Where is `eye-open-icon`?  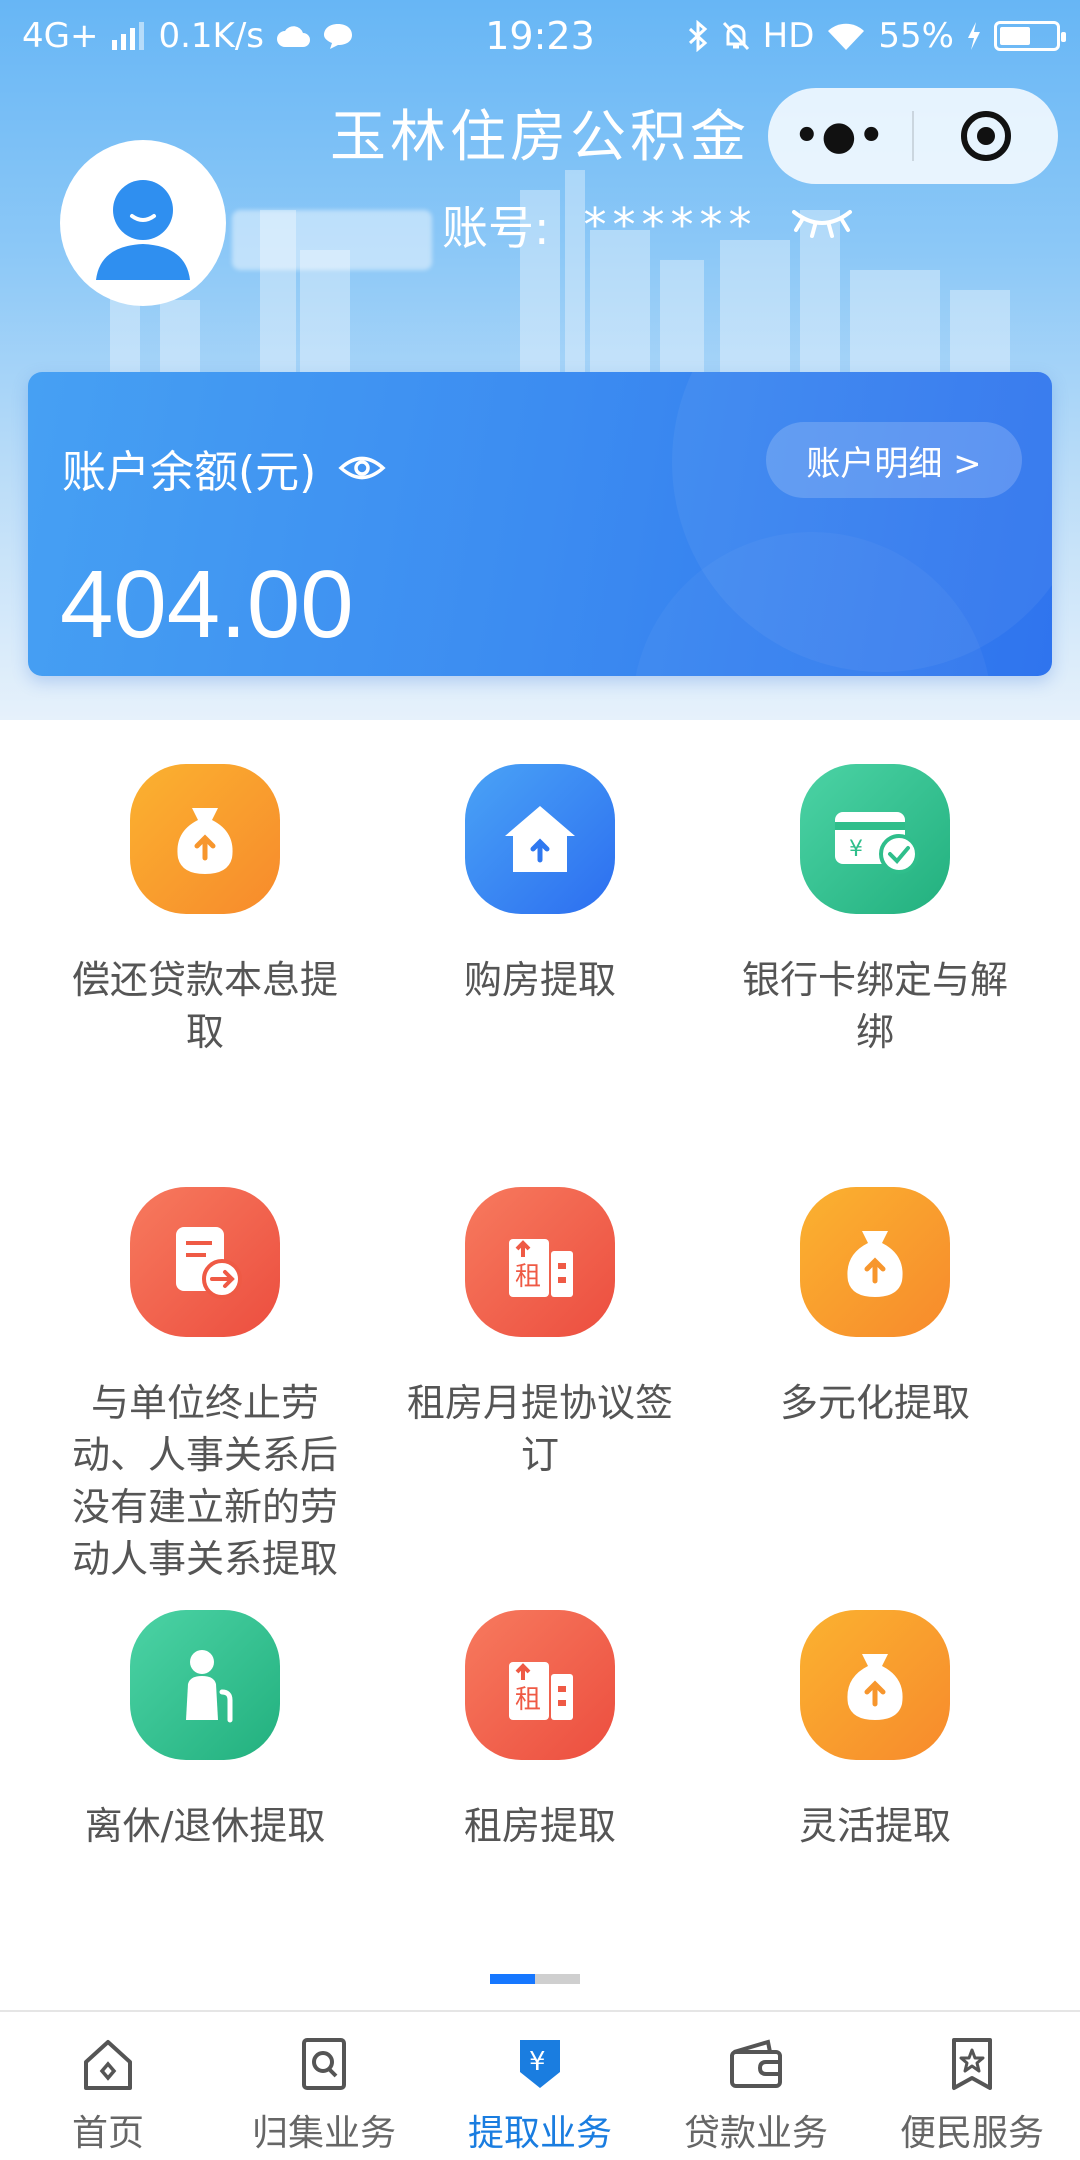 eye-open-icon is located at coordinates (362, 468).